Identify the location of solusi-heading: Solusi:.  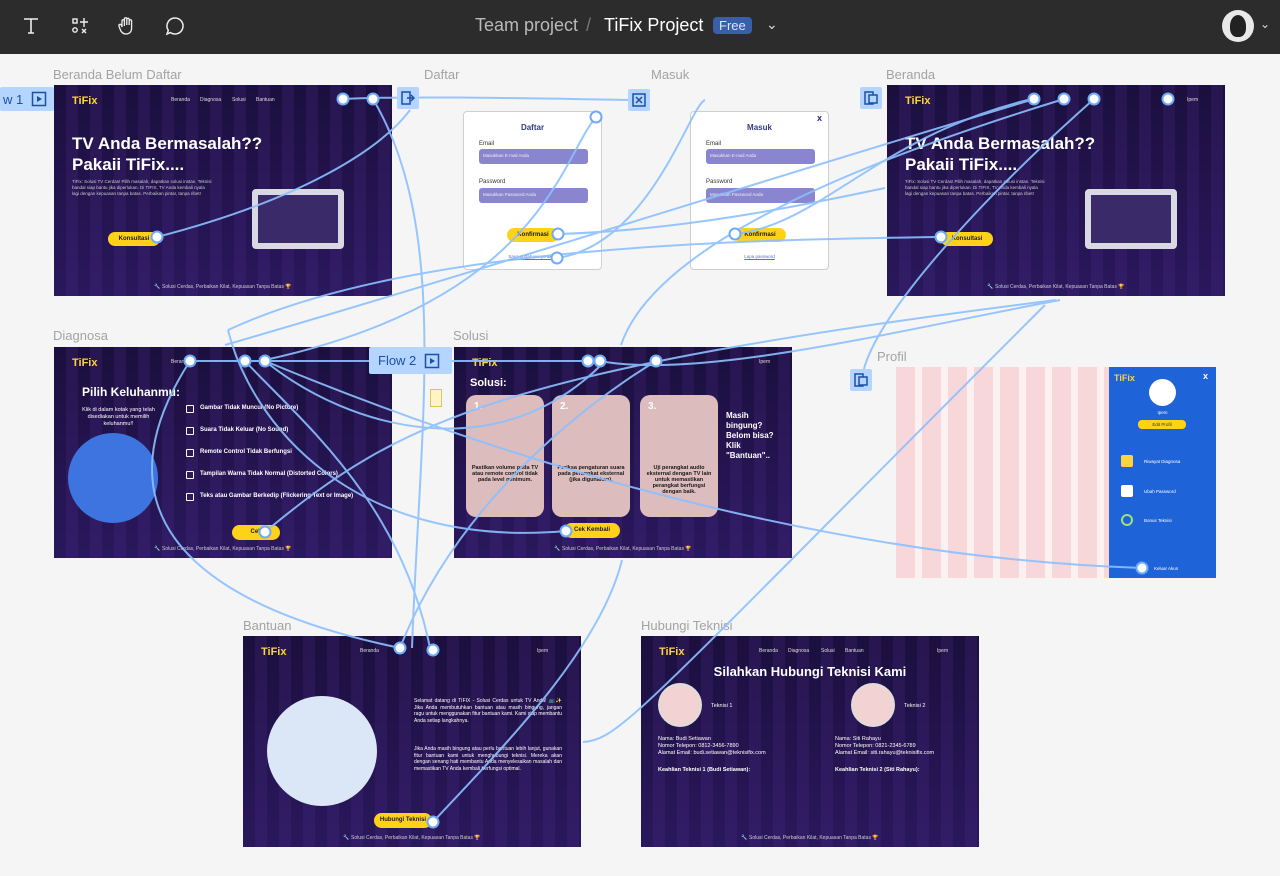
(488, 383).